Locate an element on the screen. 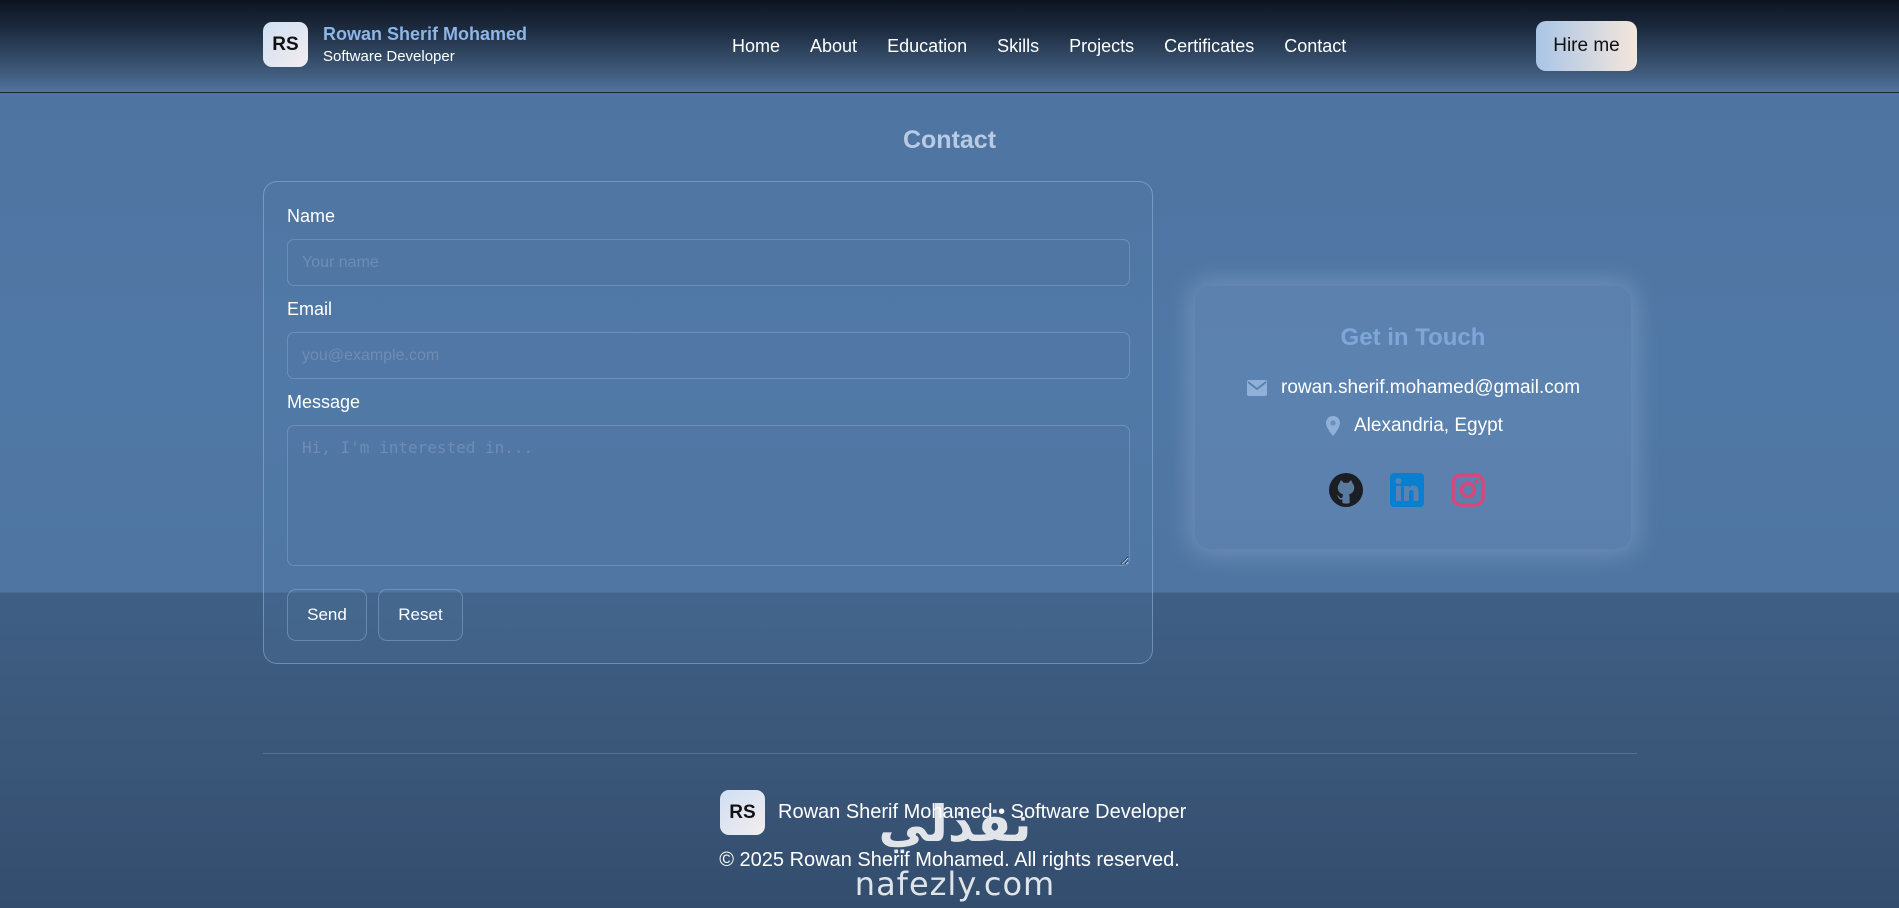  logo-badge: RS is located at coordinates (285, 44).